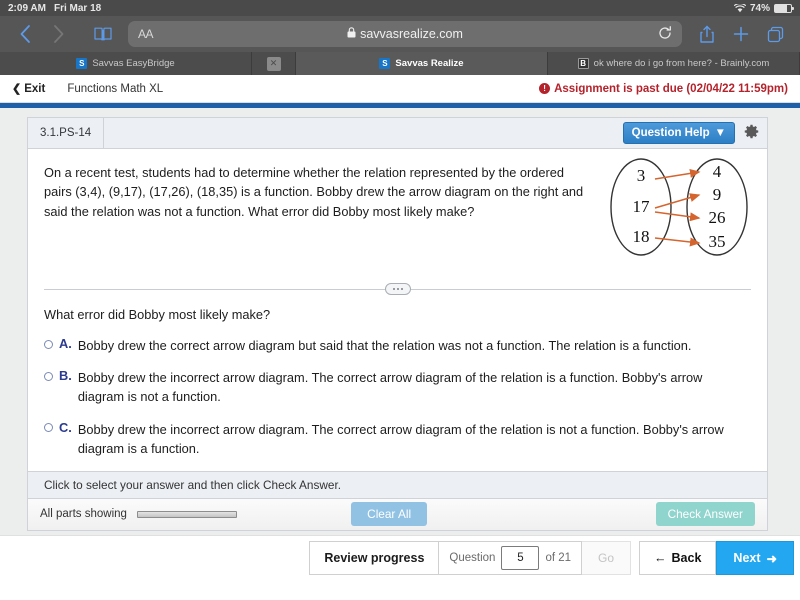  I want to click on question-prompt: What error did Bobby most likely make?, so click(157, 314).